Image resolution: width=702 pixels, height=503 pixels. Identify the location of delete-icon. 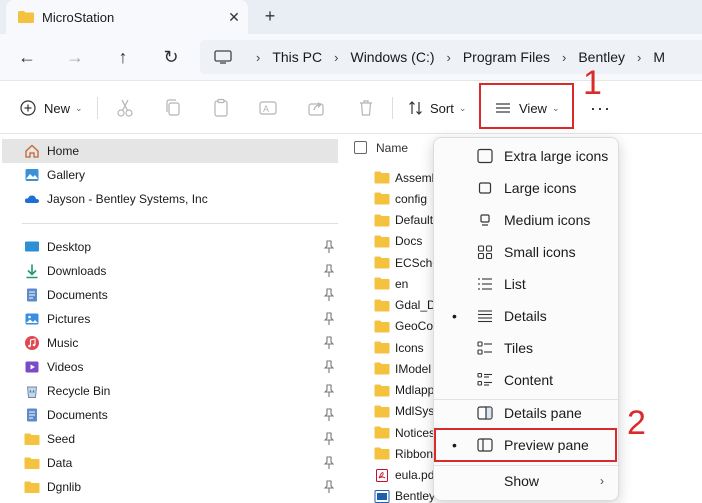
(366, 108).